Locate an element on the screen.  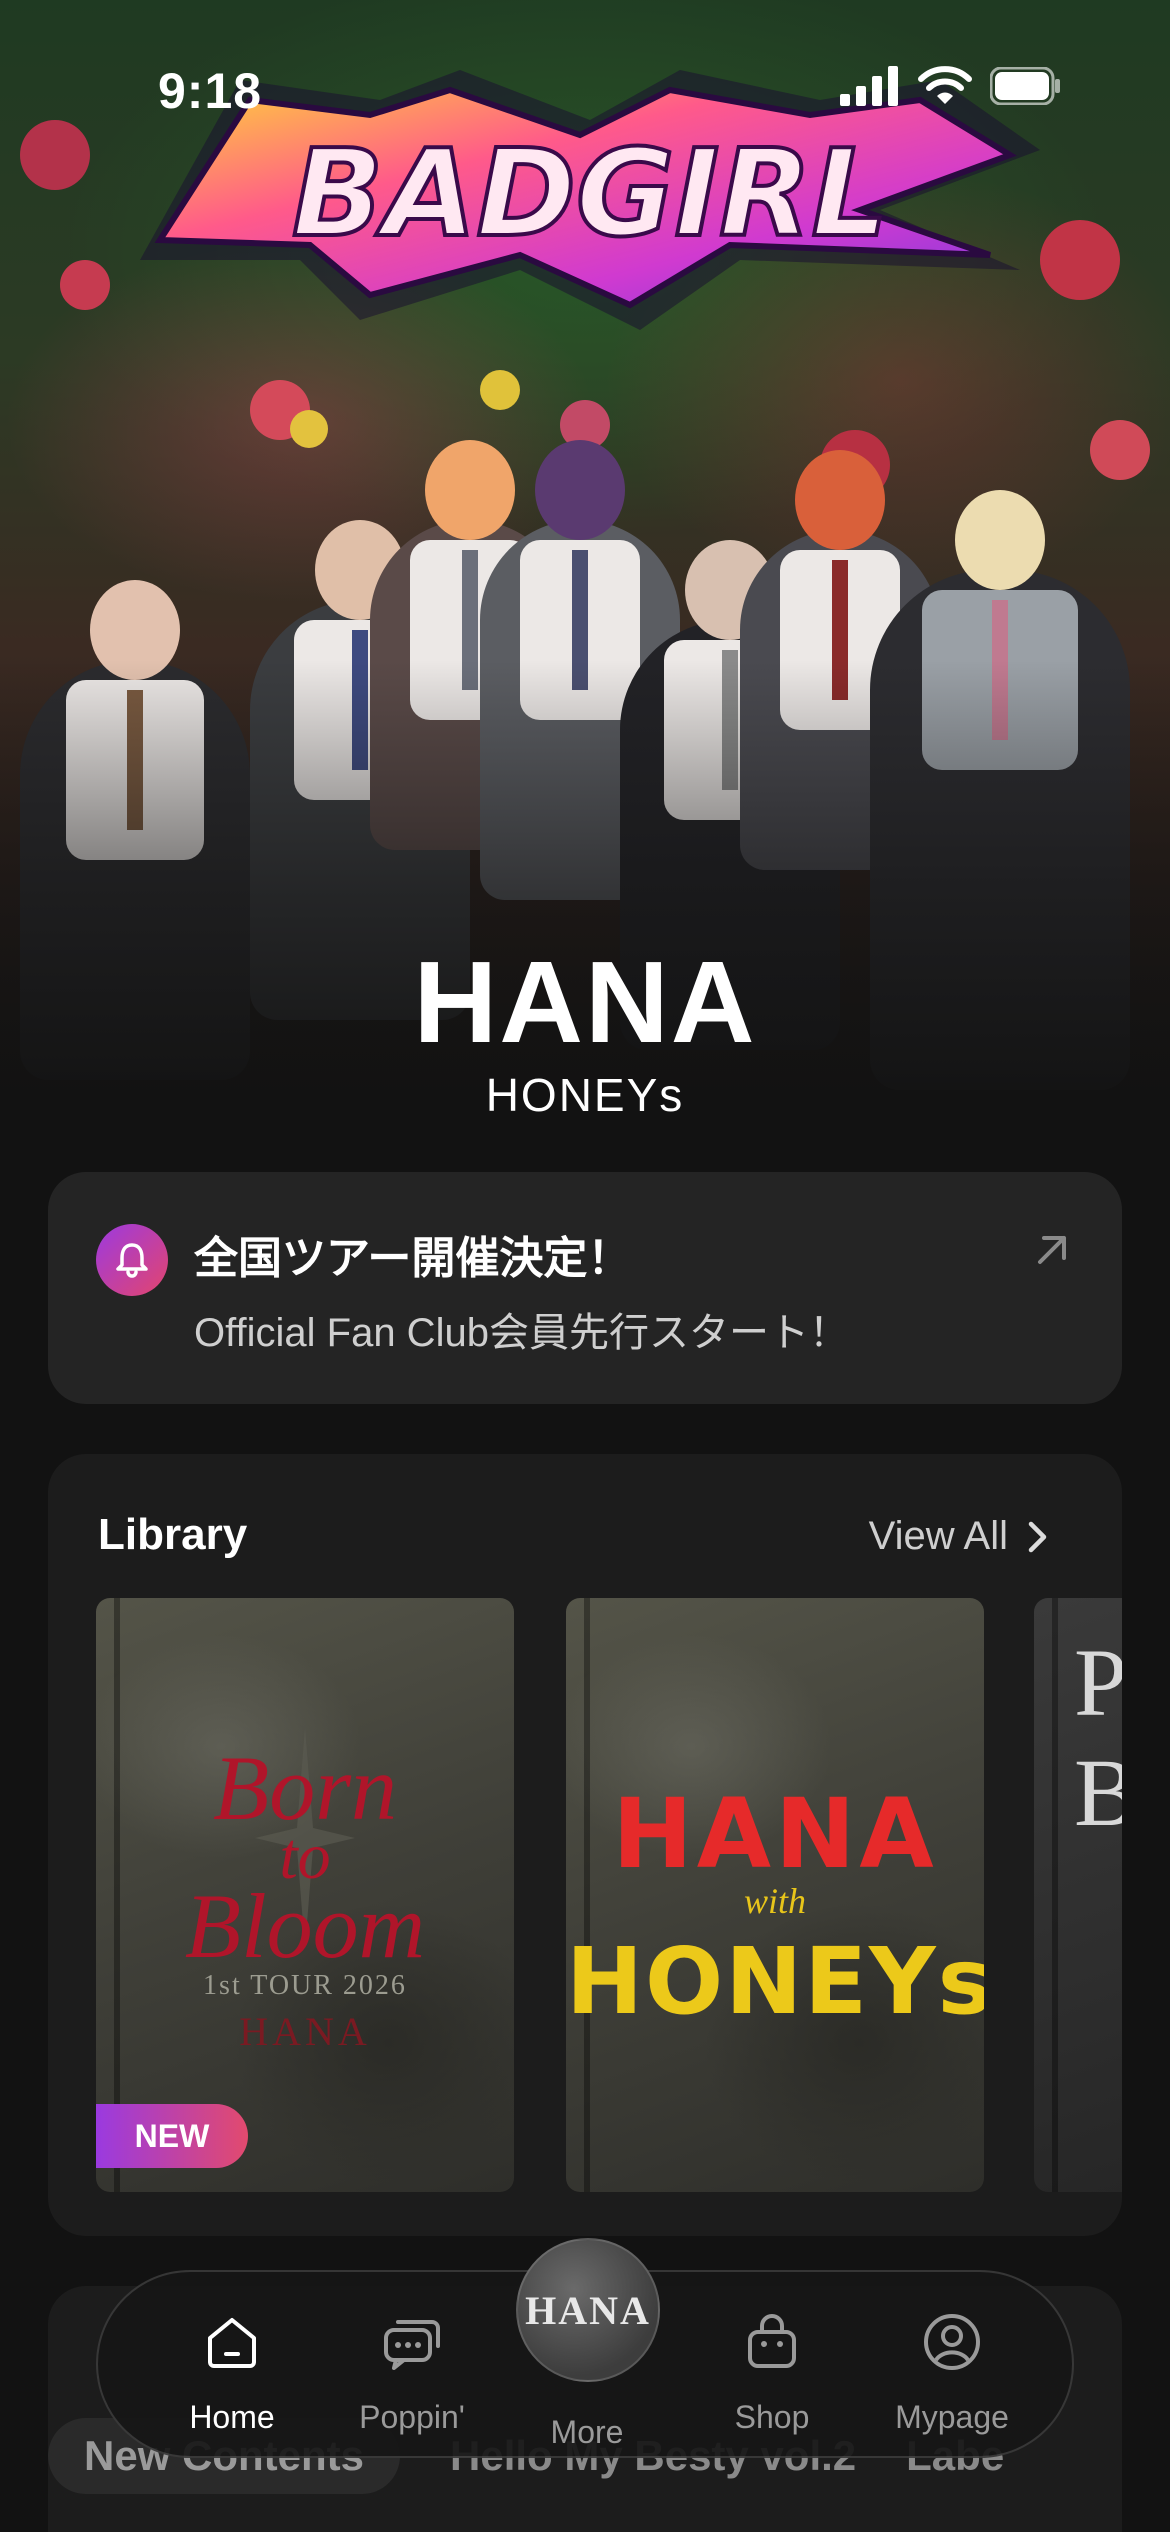
book-title-mid: with is located at coordinates (774, 1901).